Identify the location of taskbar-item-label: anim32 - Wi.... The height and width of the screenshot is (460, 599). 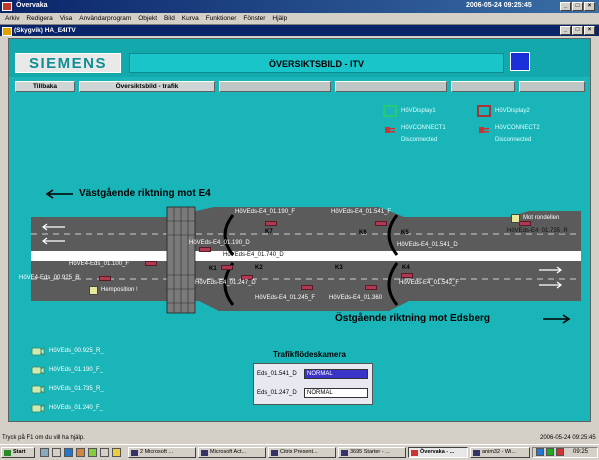
(499, 452).